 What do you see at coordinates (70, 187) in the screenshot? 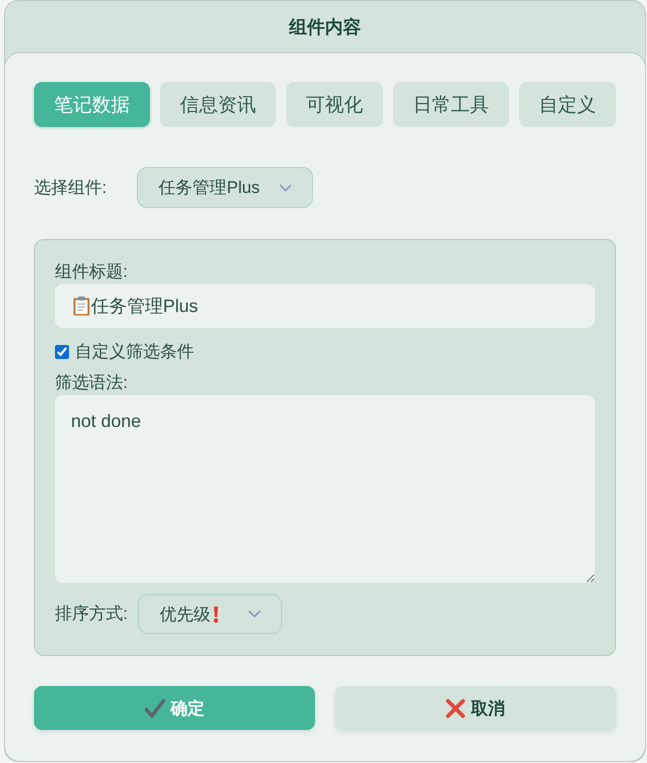
I see `component-label: 选择组件:` at bounding box center [70, 187].